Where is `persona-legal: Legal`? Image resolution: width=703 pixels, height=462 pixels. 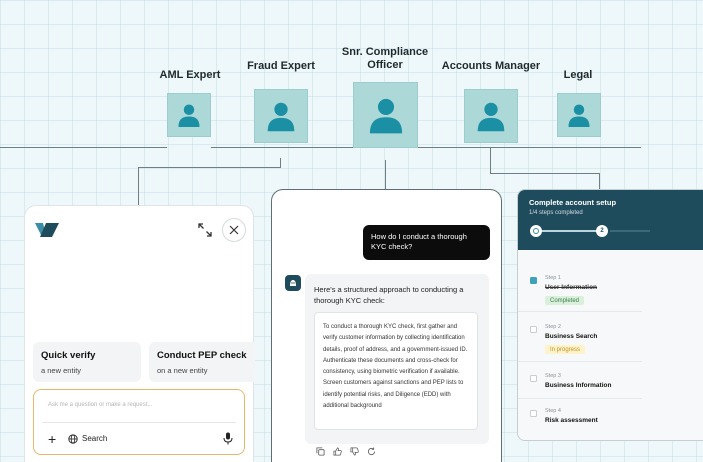
persona-legal: Legal is located at coordinates (578, 79).